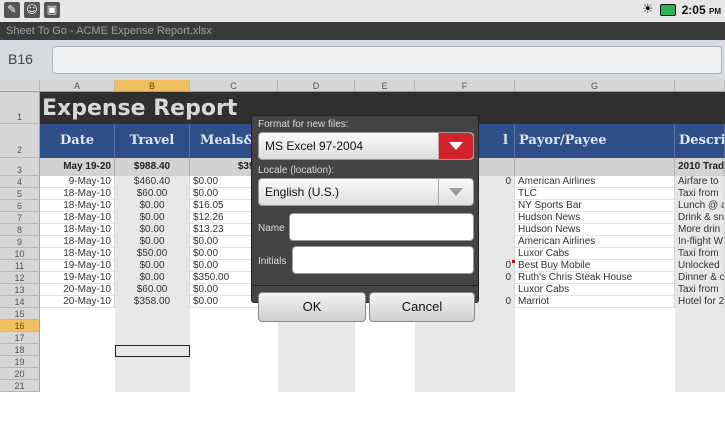 The image size is (725, 424). I want to click on summary-col-g, so click(595, 167).